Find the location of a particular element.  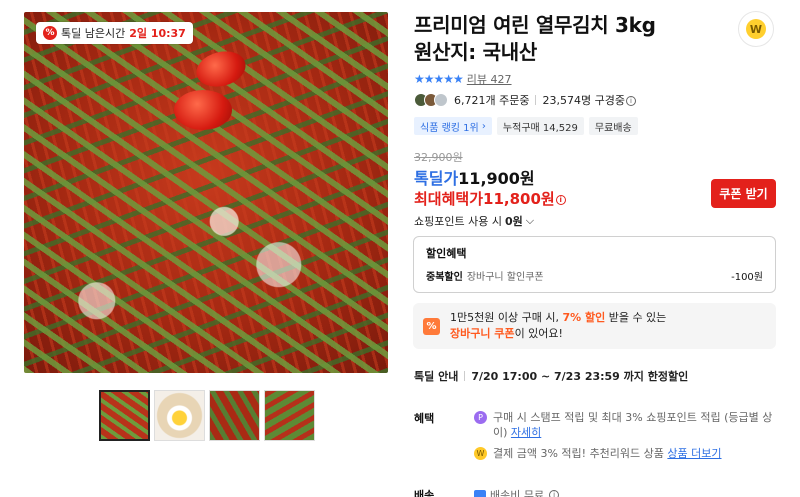

discount-panel: 할인혜택 중복할인 장바구니 할인쿠폰 -100원 is located at coordinates (594, 264).